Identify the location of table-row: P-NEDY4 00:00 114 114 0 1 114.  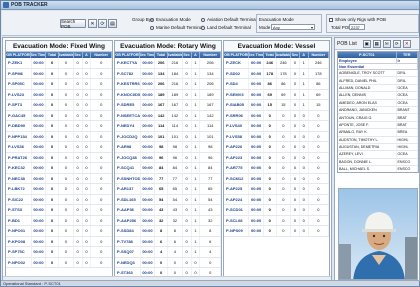
(168, 126).